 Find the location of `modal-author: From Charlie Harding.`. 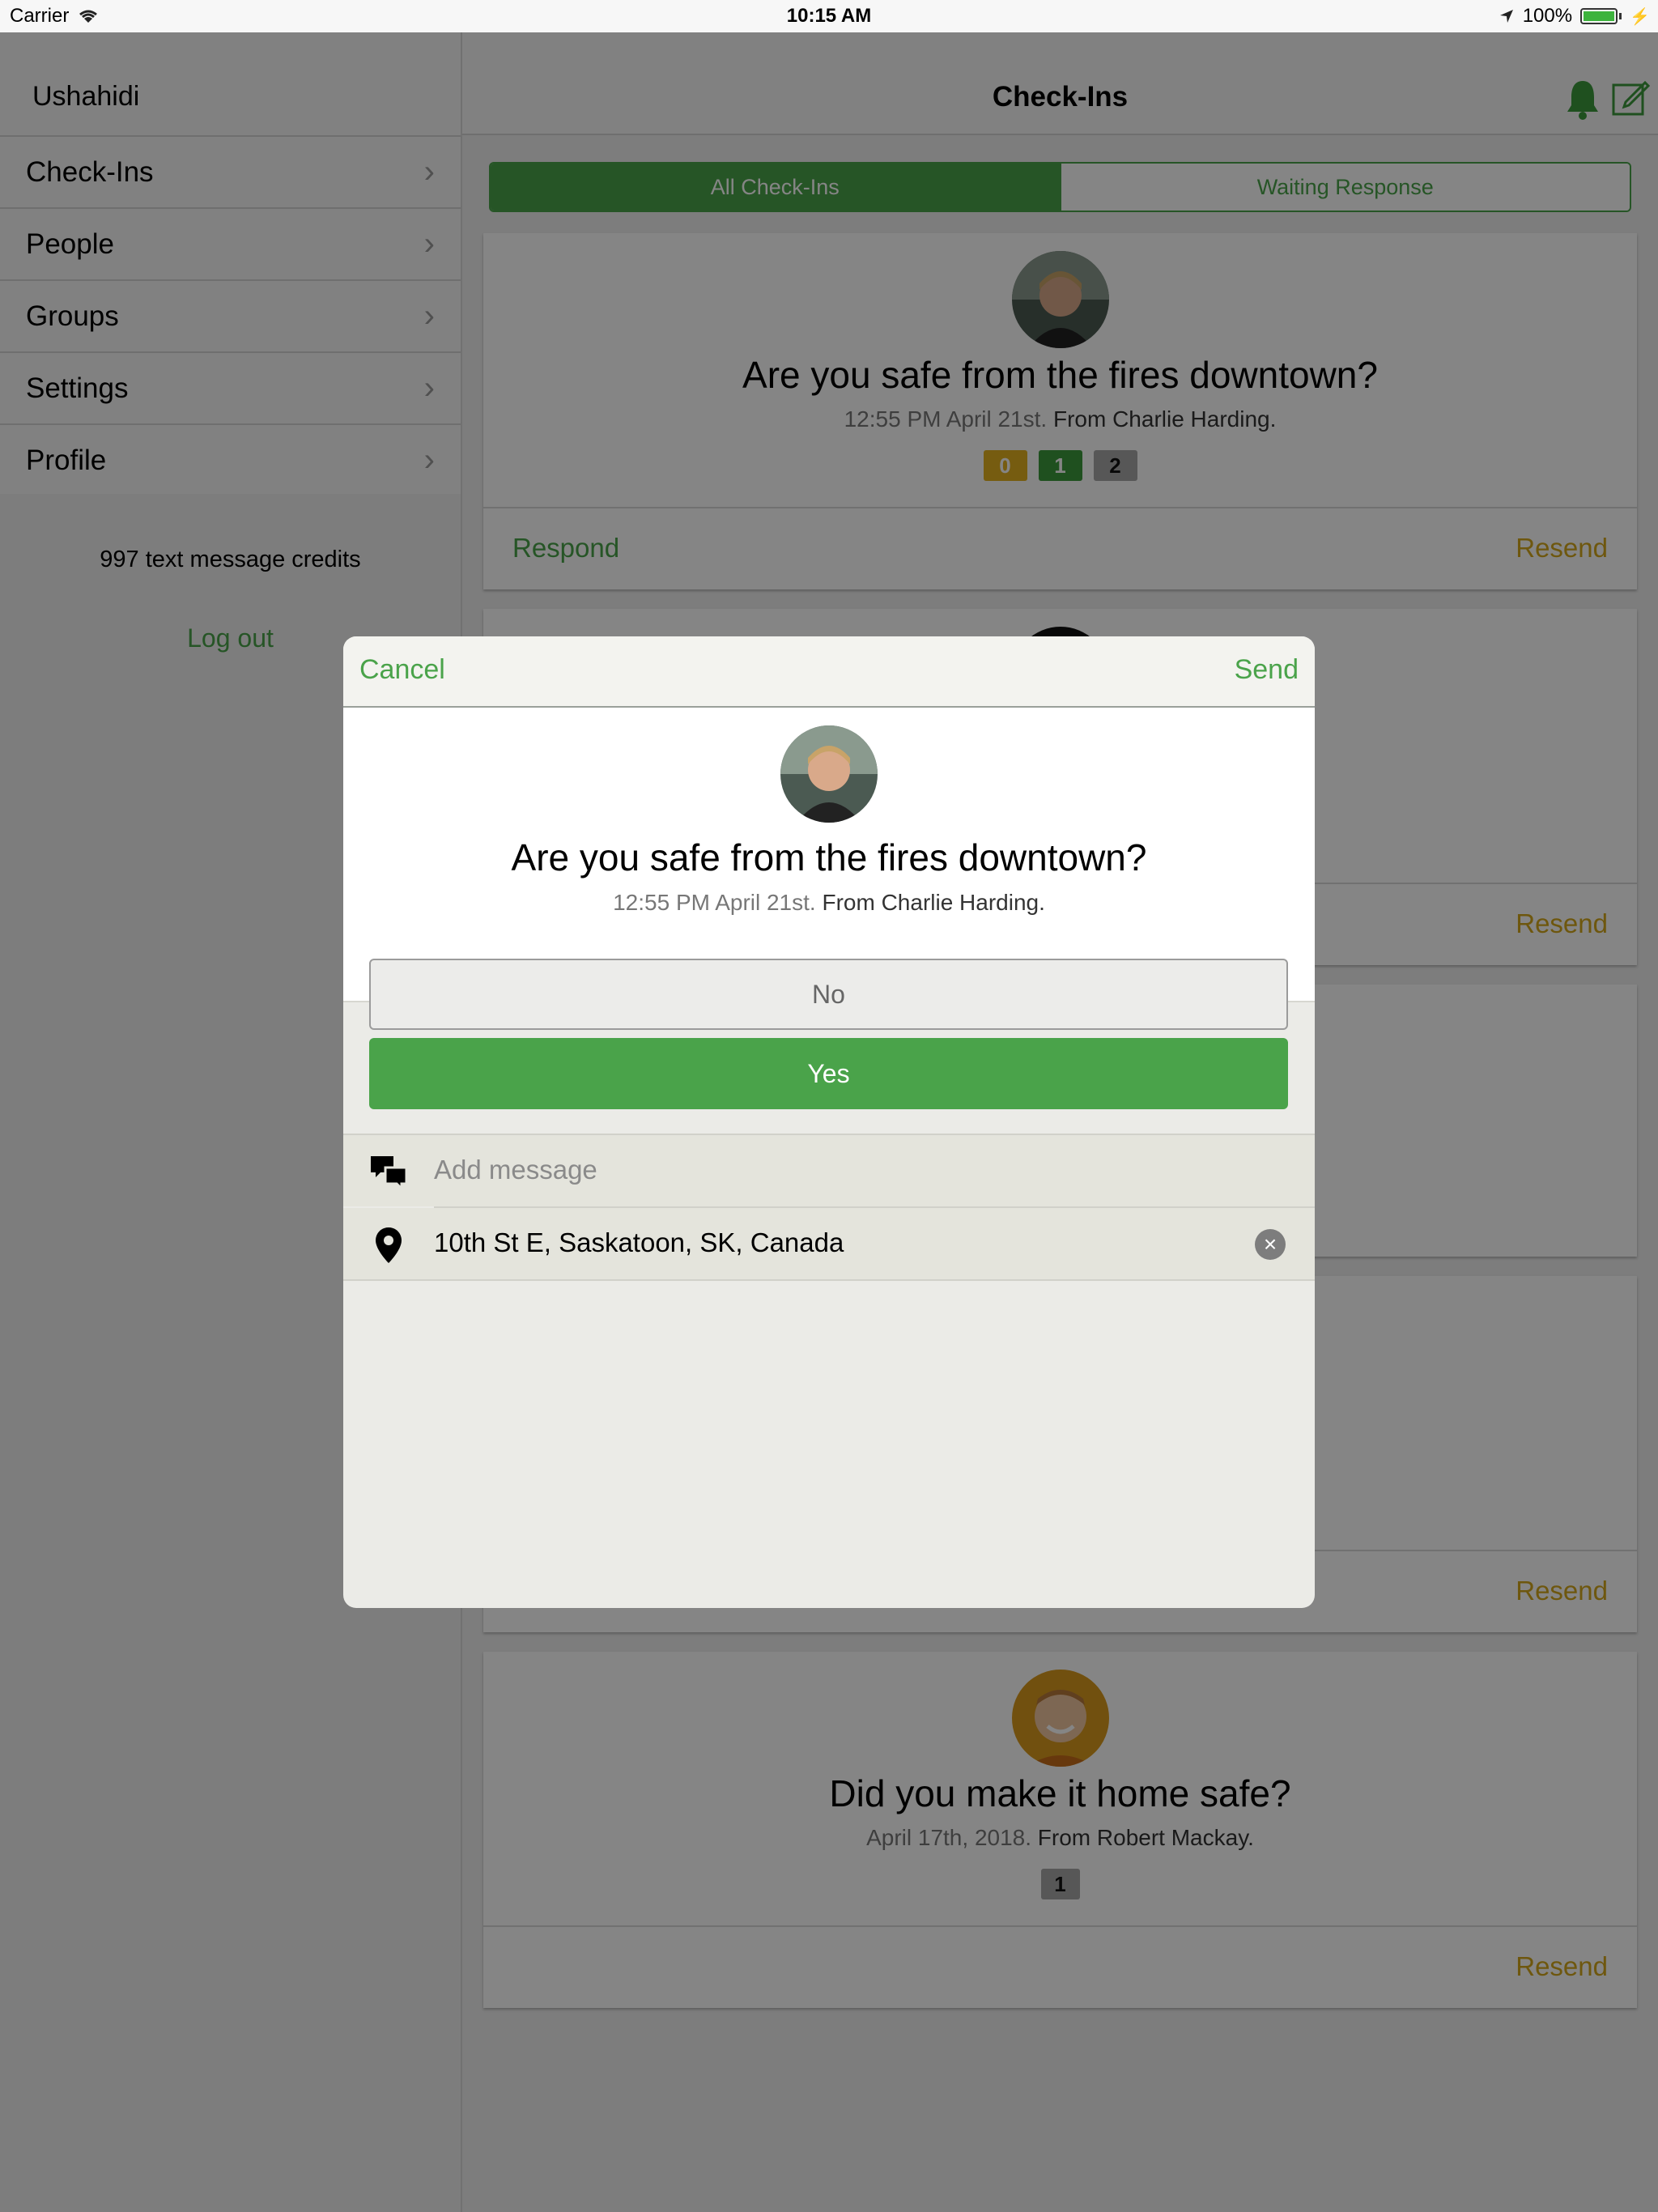

modal-author: From Charlie Harding. is located at coordinates (933, 902).